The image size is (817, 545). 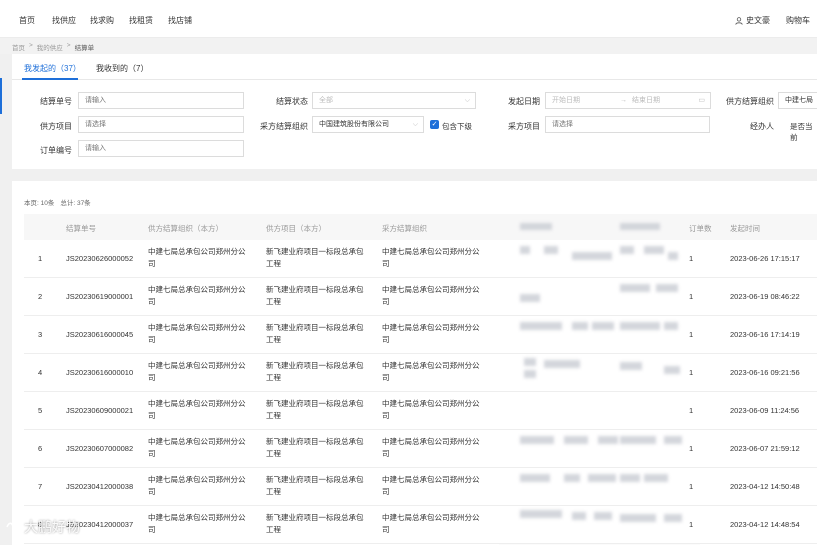 I want to click on nav-item-shop: 找店铺, so click(x=180, y=20).